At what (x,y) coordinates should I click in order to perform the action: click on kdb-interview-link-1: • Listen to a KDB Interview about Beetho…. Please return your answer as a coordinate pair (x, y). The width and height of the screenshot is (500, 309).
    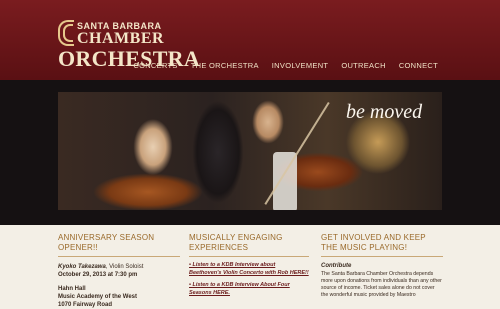
    Looking at the image, I should click on (249, 269).